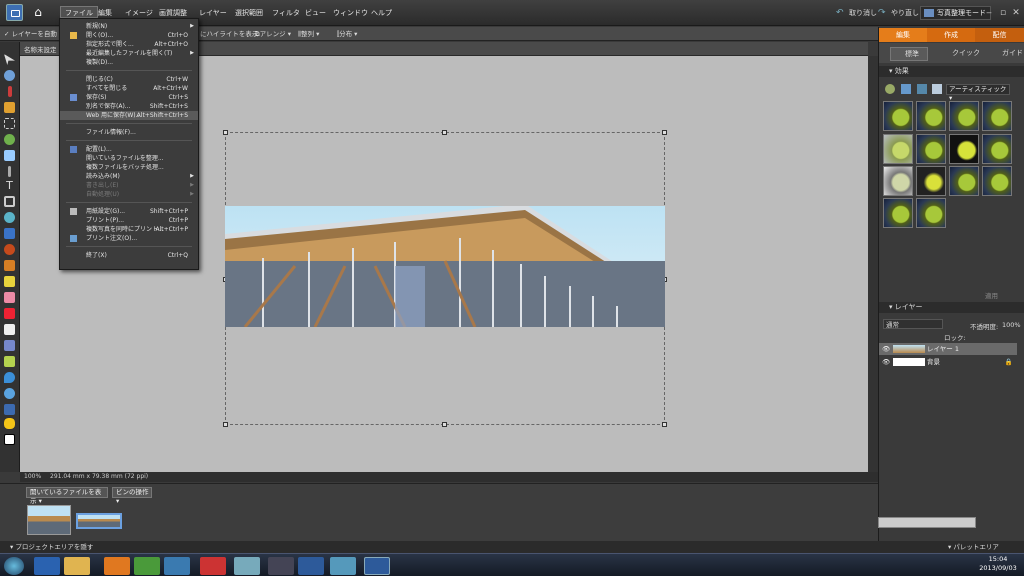 The height and width of the screenshot is (576, 1024). I want to click on quick-selection-tool-icon, so click(9, 155).